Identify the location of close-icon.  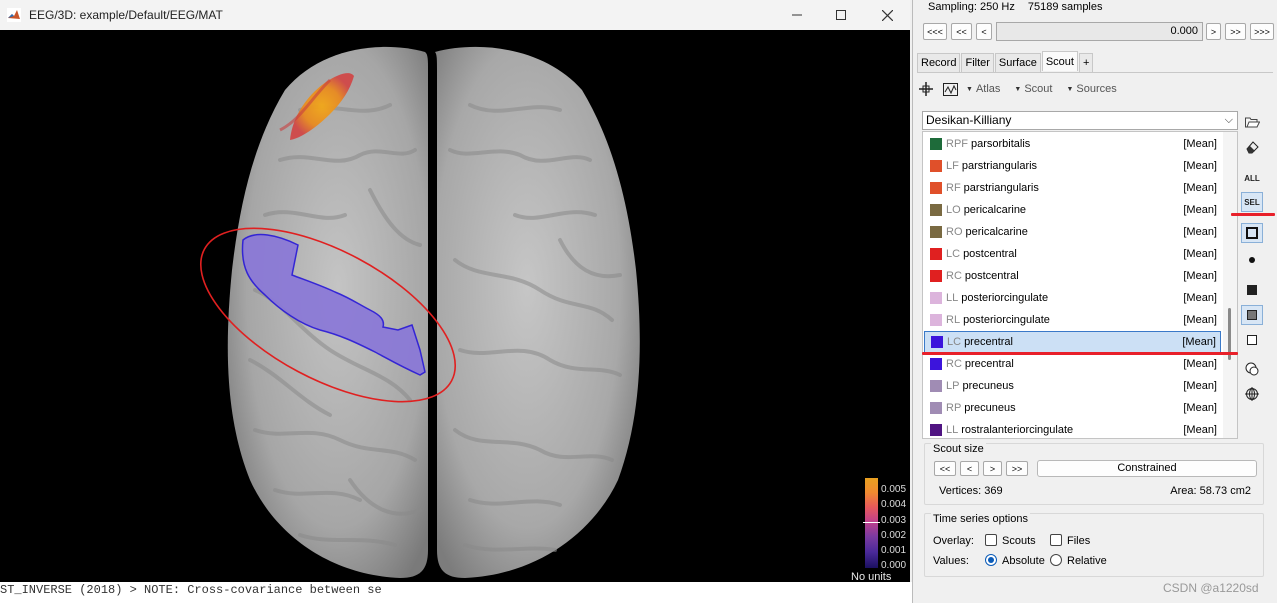
(887, 15).